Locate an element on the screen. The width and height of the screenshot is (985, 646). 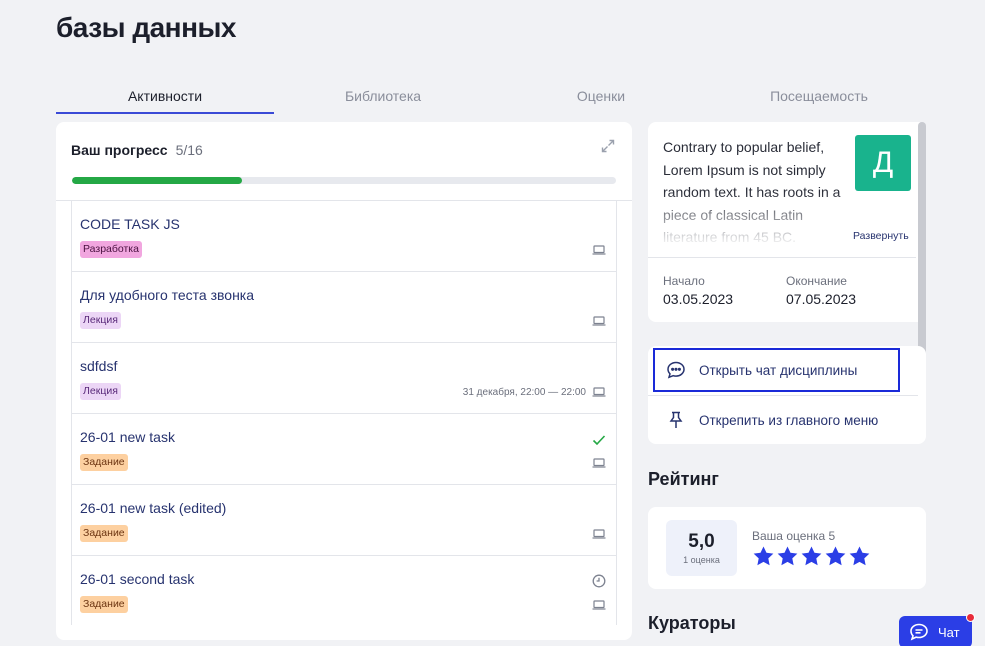
chat-icon is located at coordinates (919, 632).